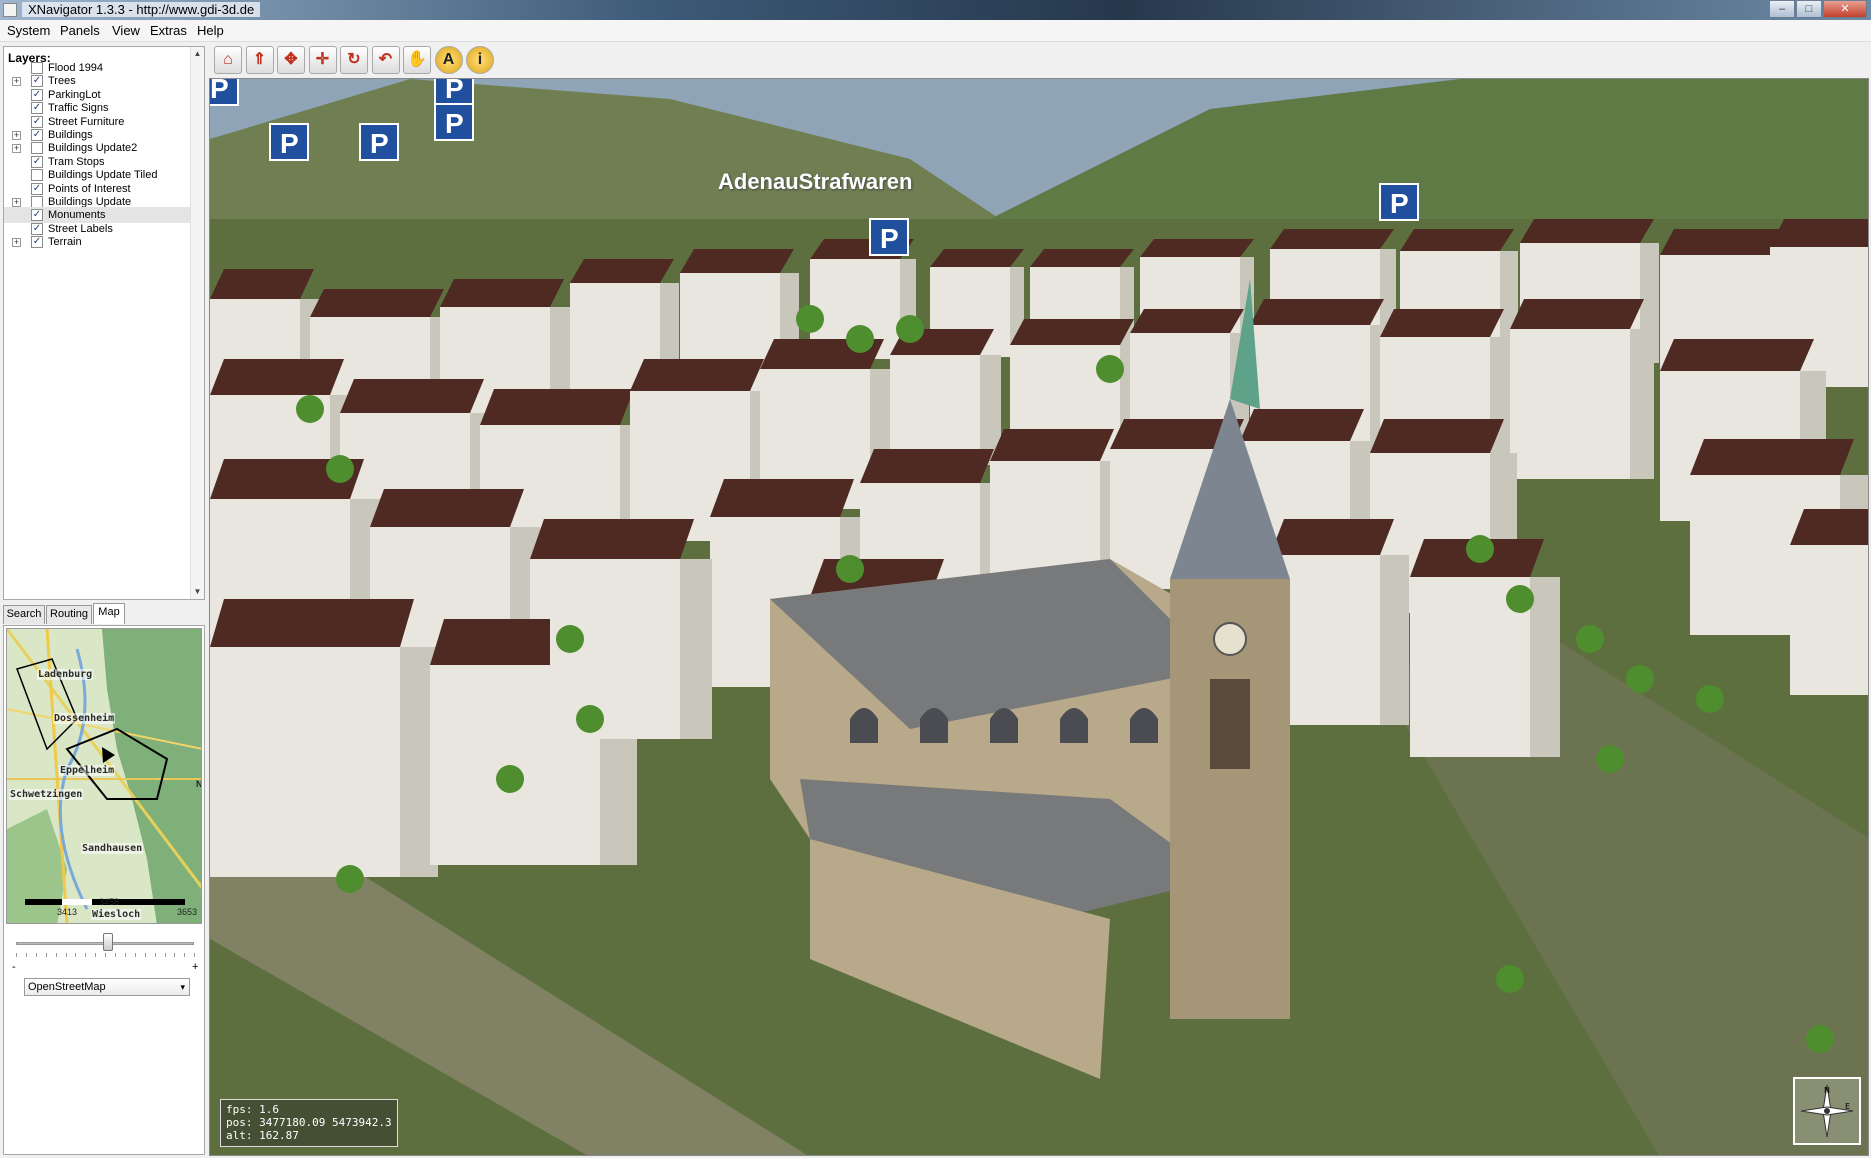 This screenshot has width=1871, height=1158. I want to click on scroll-up-icon: ▲, so click(197, 53).